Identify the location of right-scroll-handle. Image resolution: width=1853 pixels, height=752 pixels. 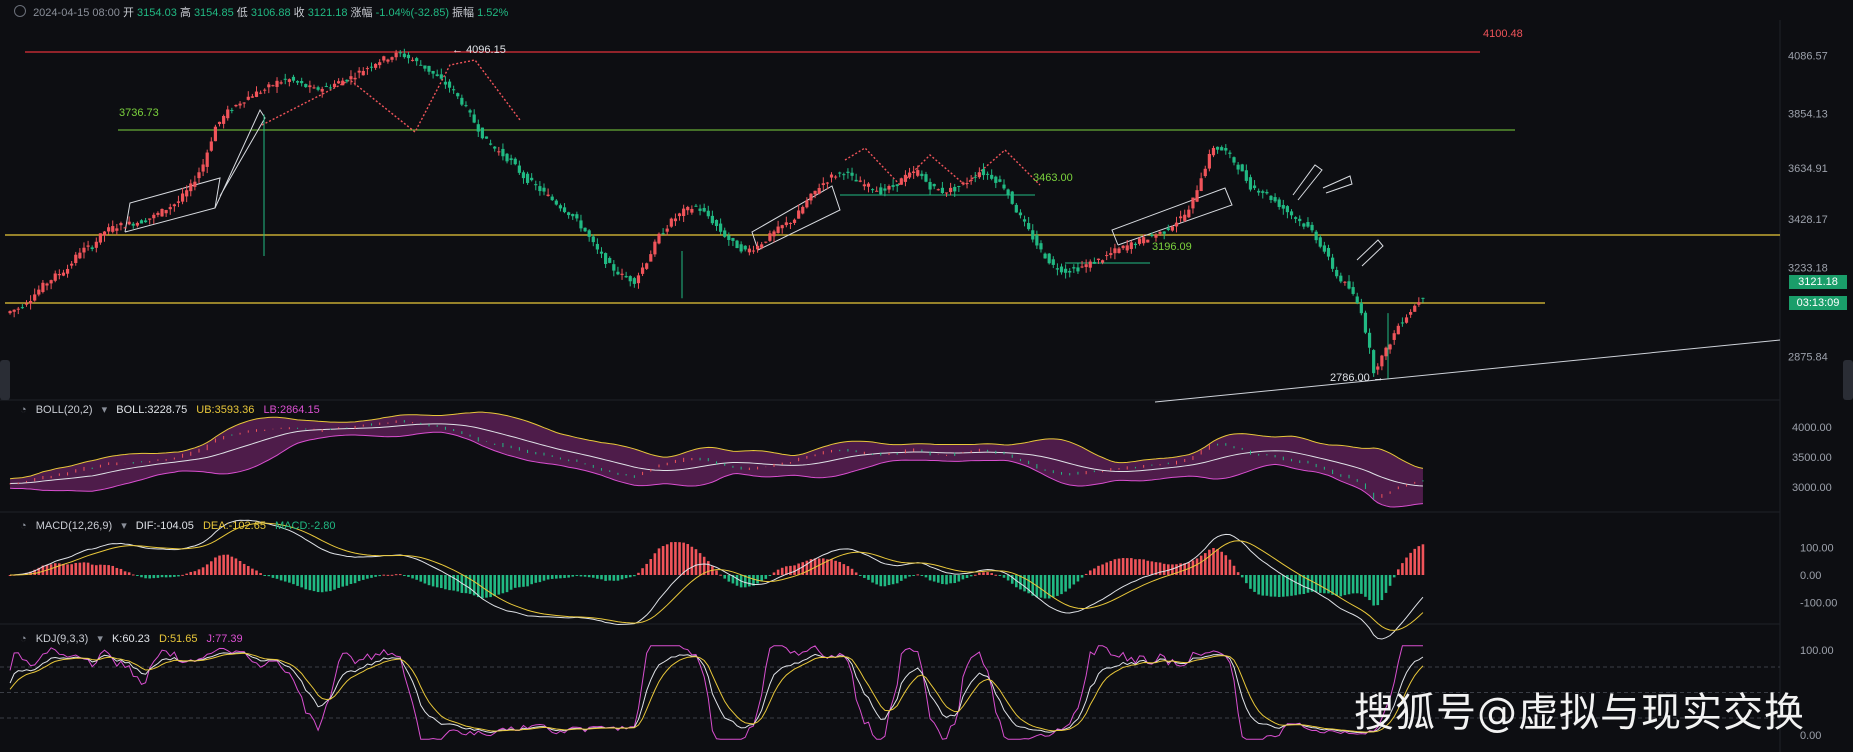
(1848, 380).